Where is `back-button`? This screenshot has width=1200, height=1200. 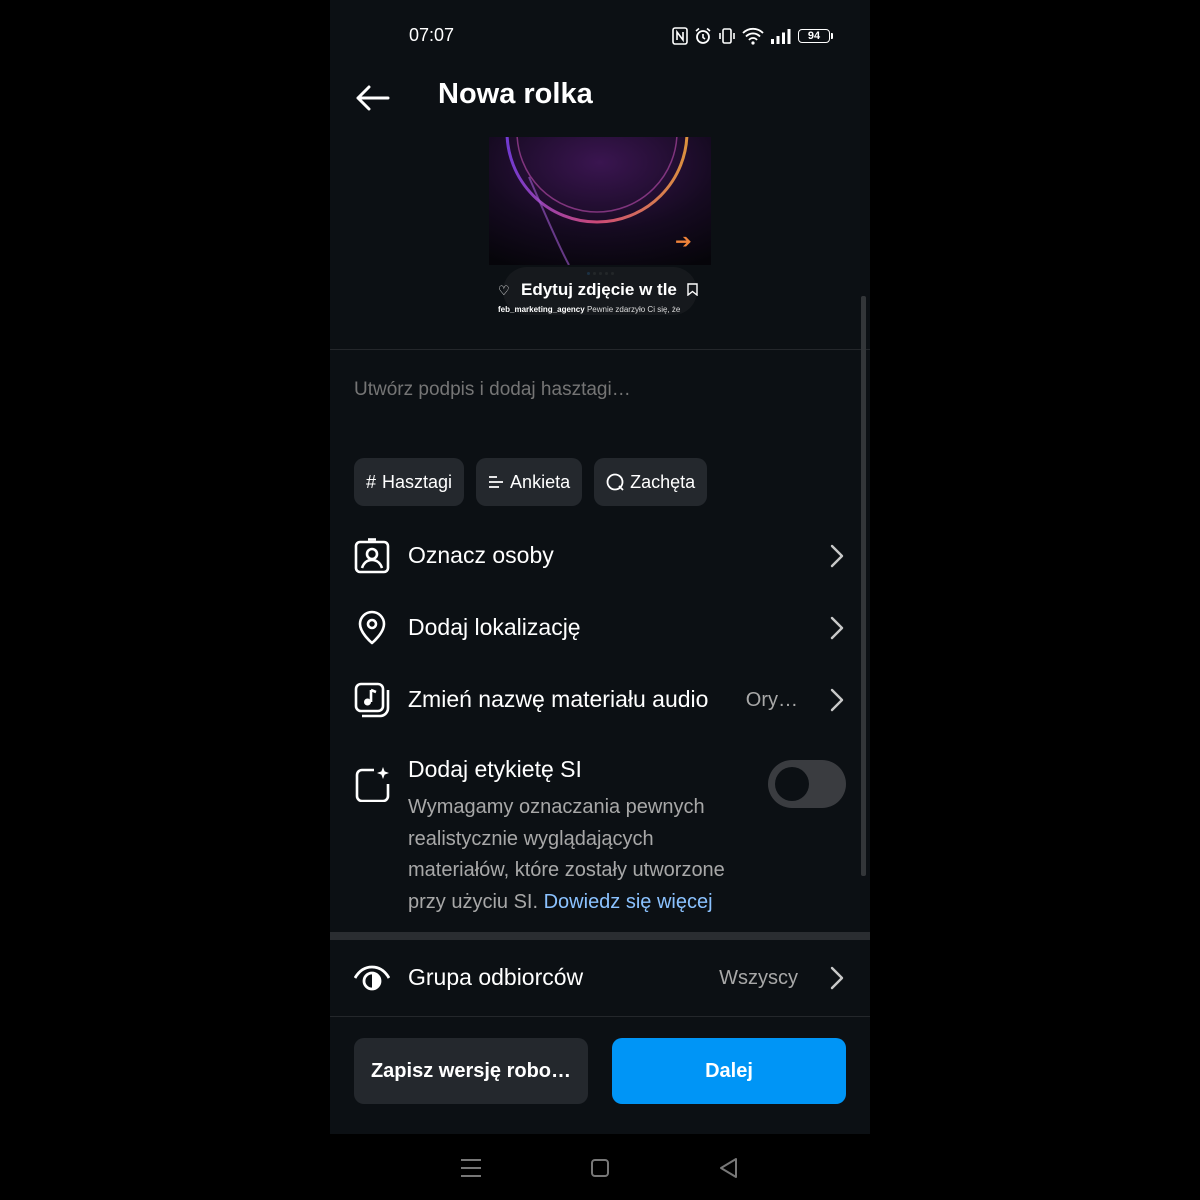
back-button is located at coordinates (372, 98).